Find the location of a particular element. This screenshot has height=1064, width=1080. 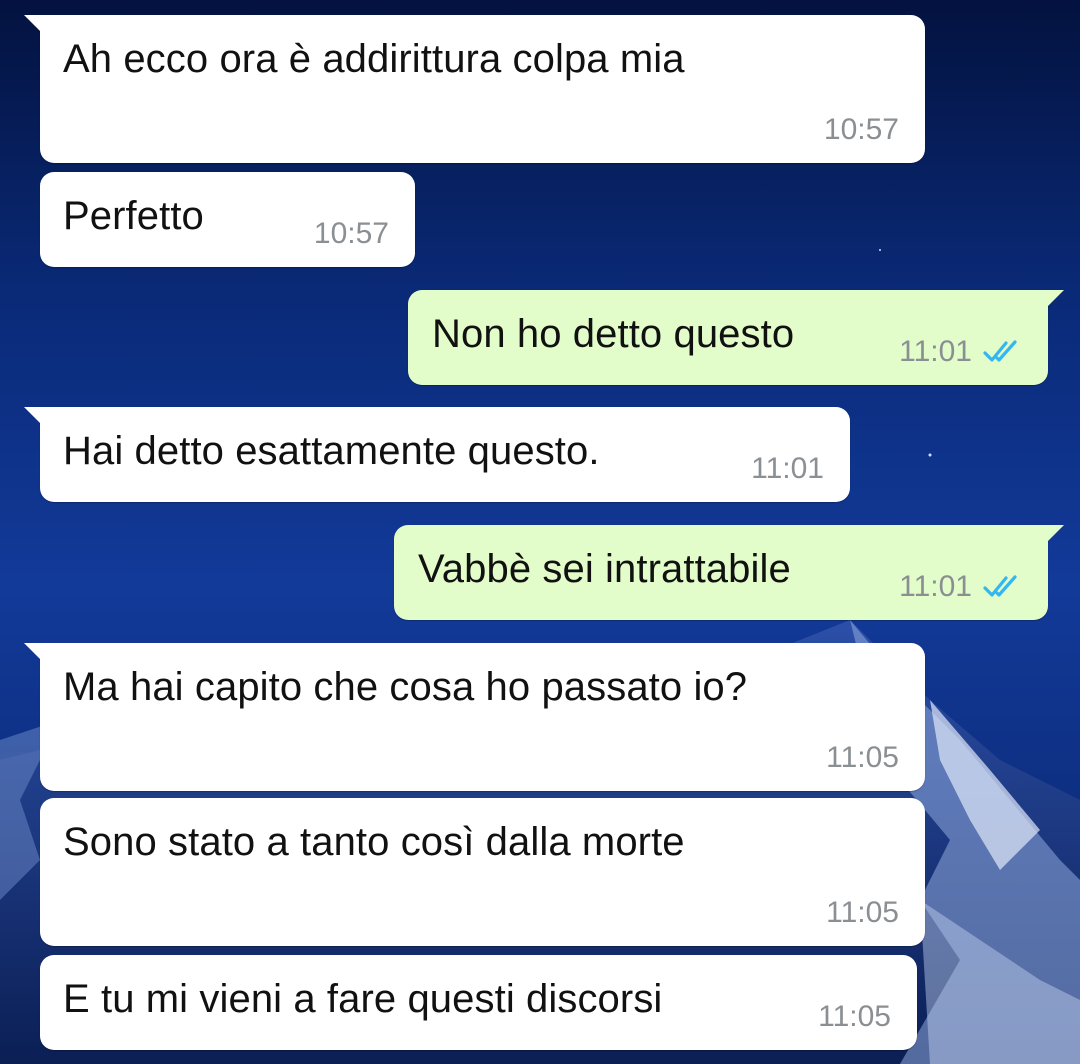

message-text: Vabbè sei intrattabile is located at coordinates (604, 569).